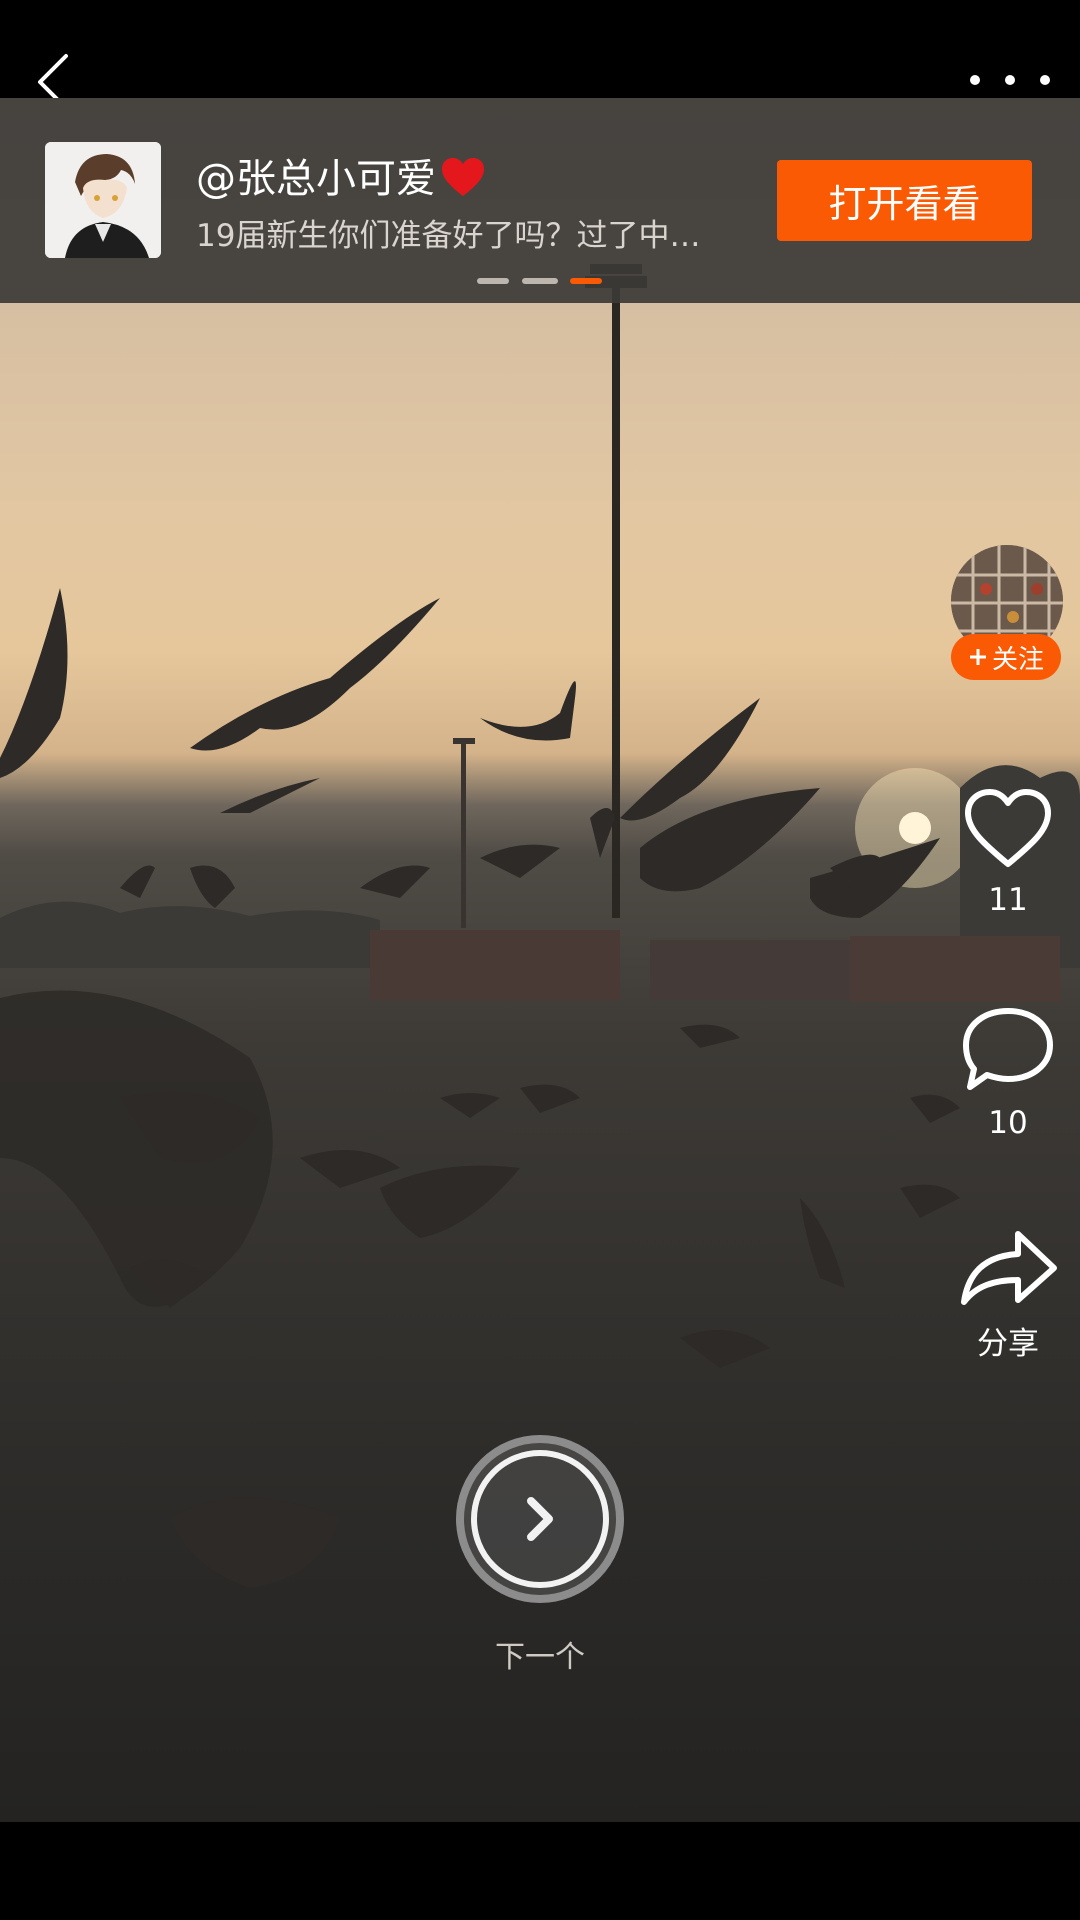 Image resolution: width=1080 pixels, height=1920 pixels. I want to click on comment-action: 10, so click(1008, 1073).